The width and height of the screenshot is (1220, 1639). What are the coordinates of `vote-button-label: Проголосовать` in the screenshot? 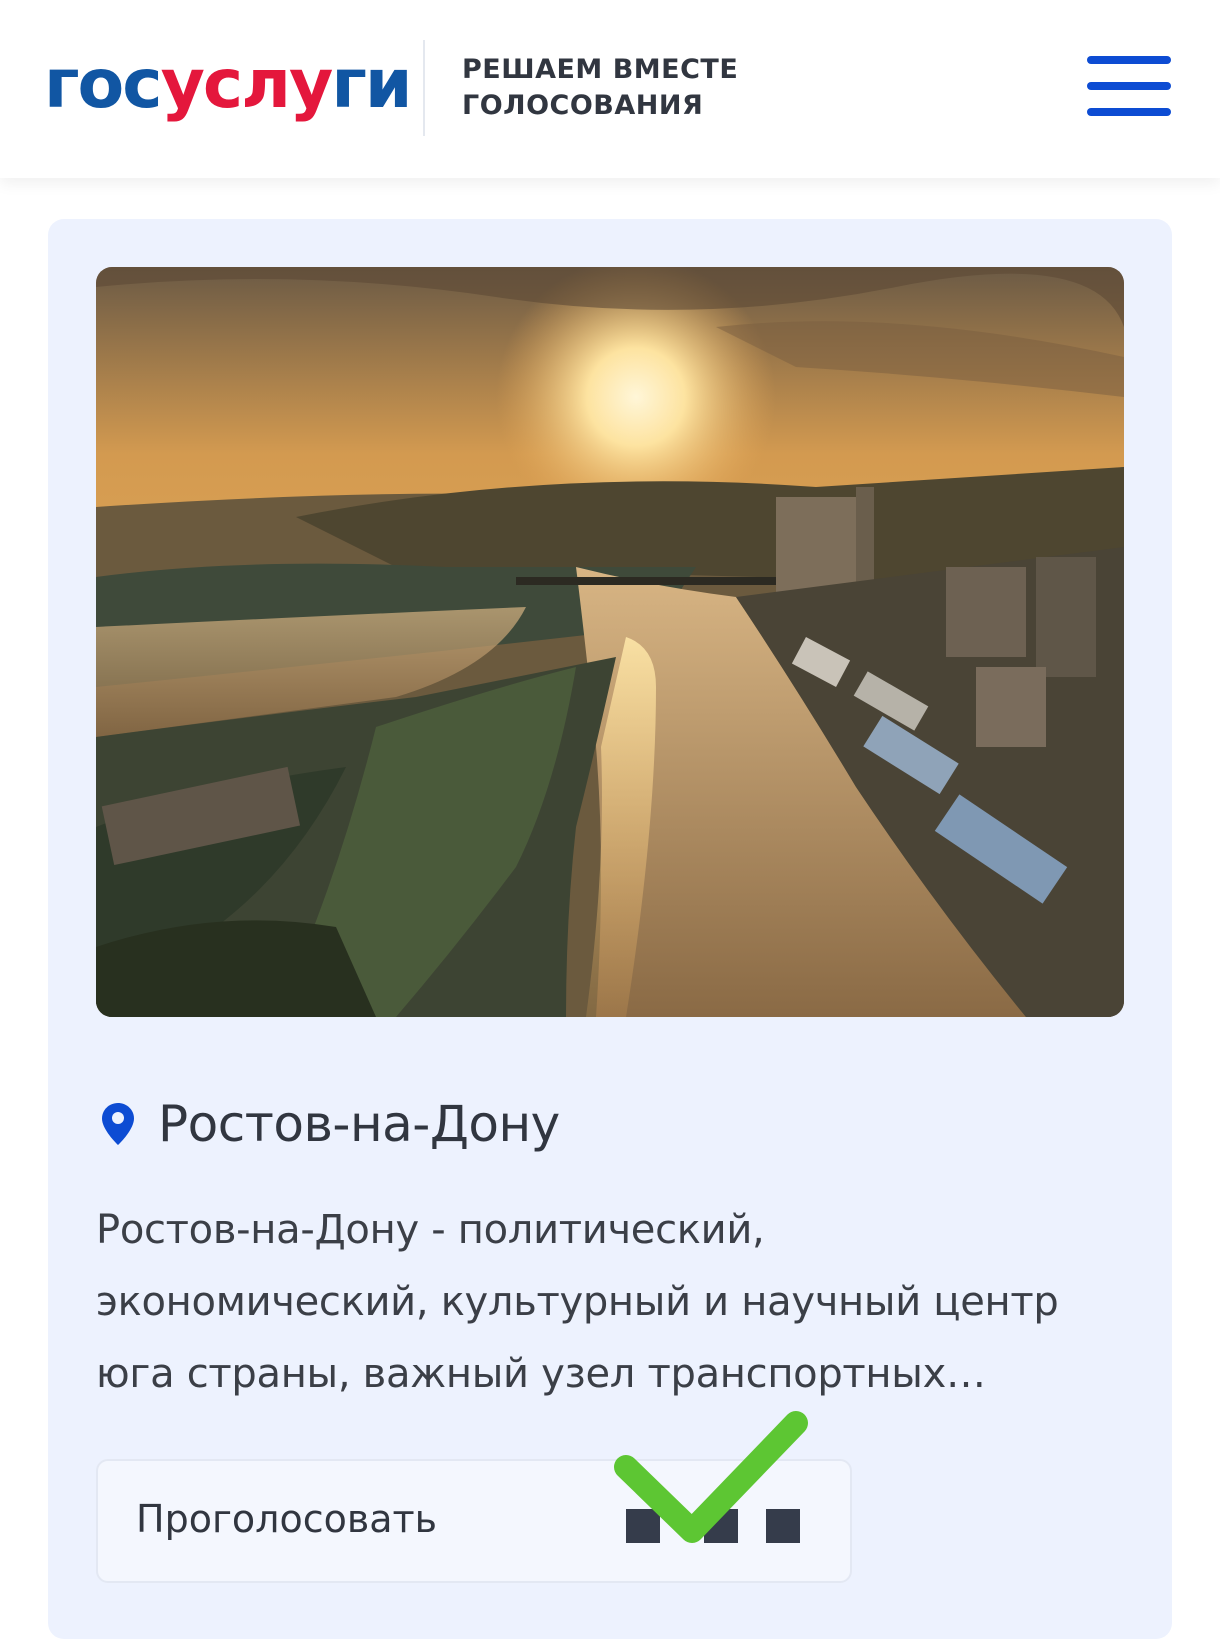 It's located at (287, 1519).